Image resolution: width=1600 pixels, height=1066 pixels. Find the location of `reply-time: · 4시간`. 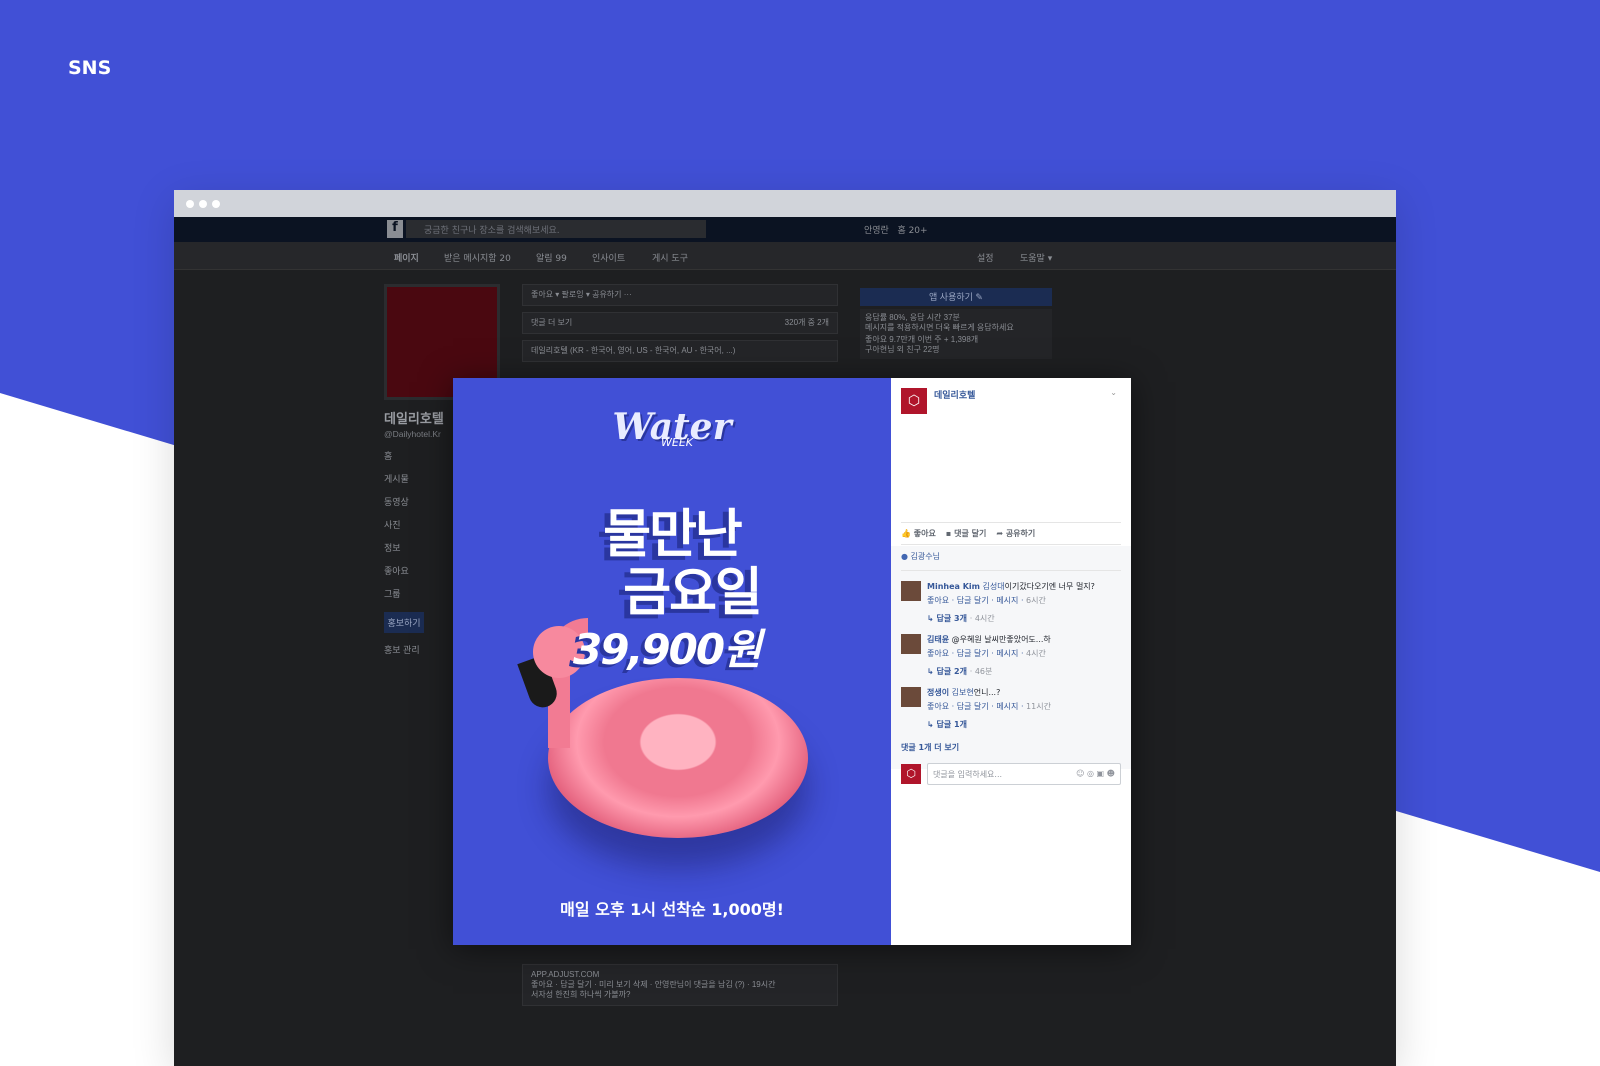

reply-time: · 4시간 is located at coordinates (982, 618).